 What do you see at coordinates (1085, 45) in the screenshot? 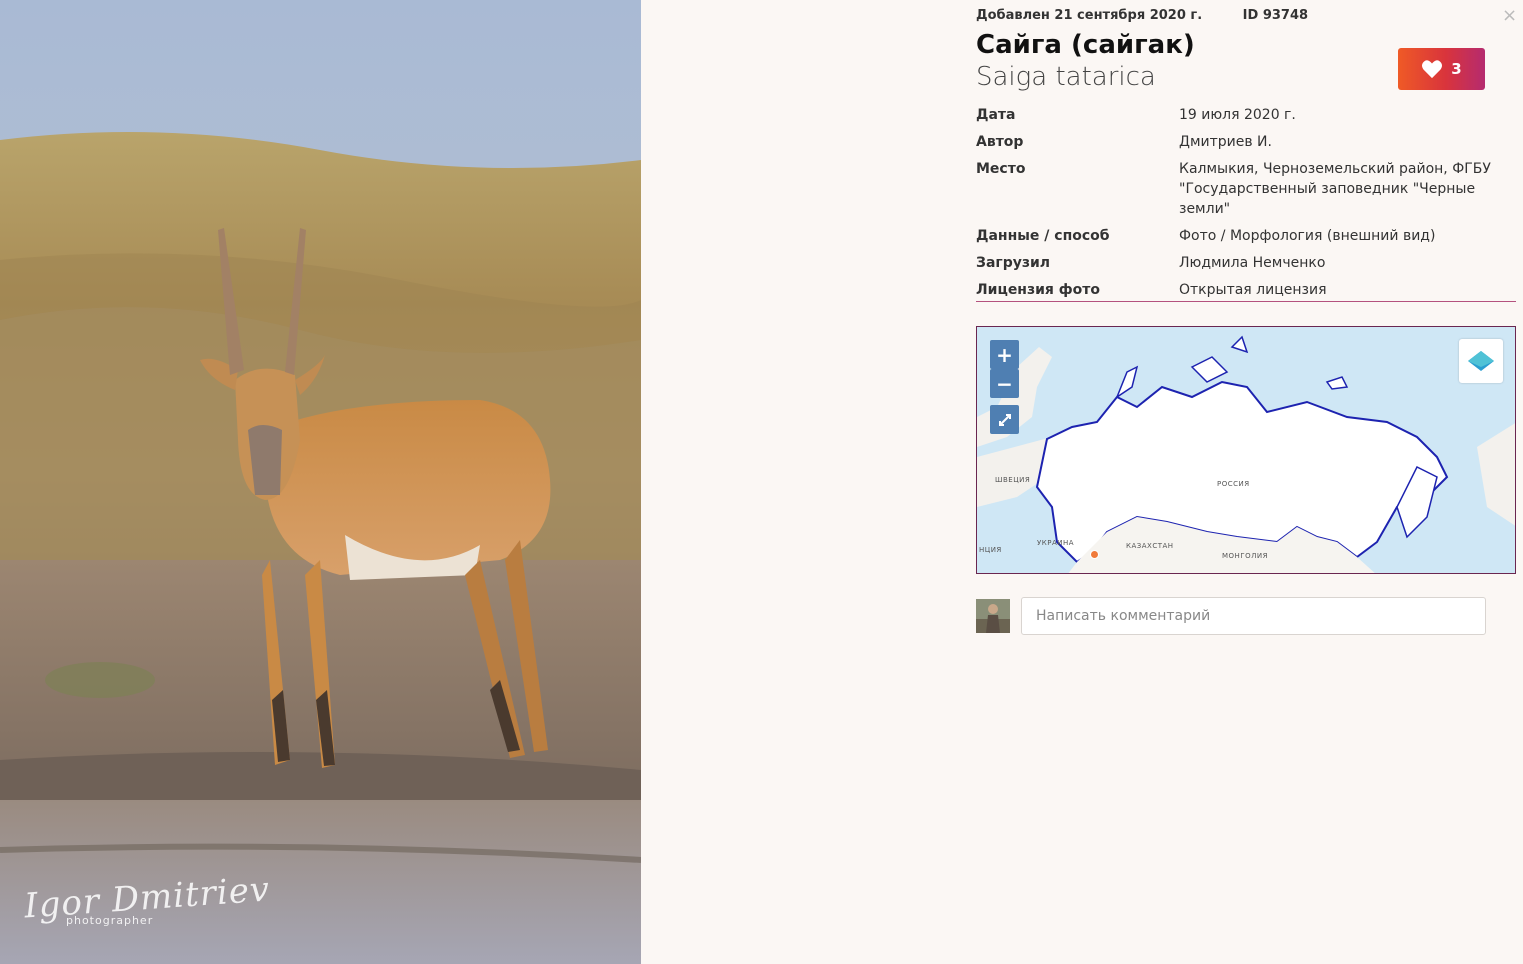
I see `species-name: Сайга (сайгак)` at bounding box center [1085, 45].